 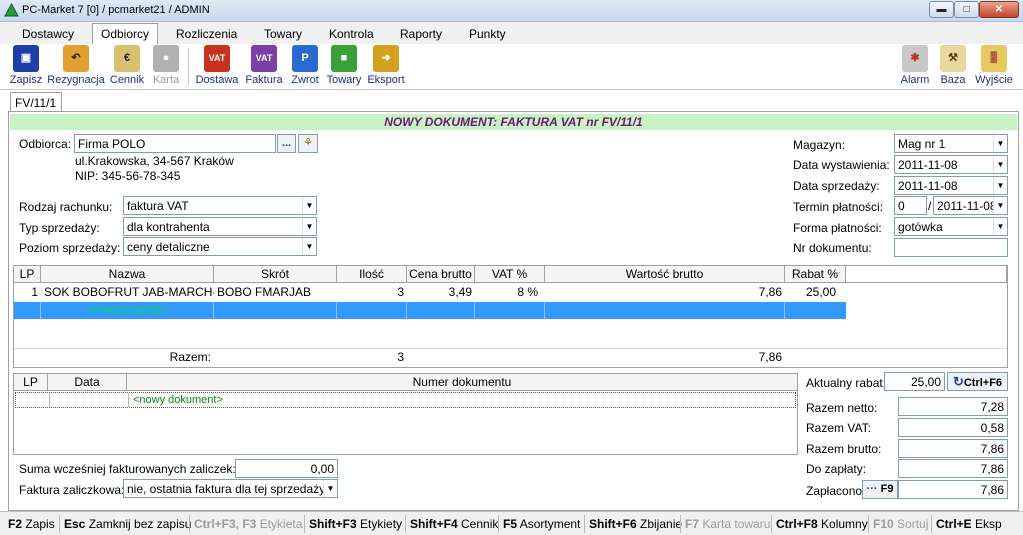 What do you see at coordinates (386, 67) in the screenshot?
I see `export-button: ➜ Eksport` at bounding box center [386, 67].